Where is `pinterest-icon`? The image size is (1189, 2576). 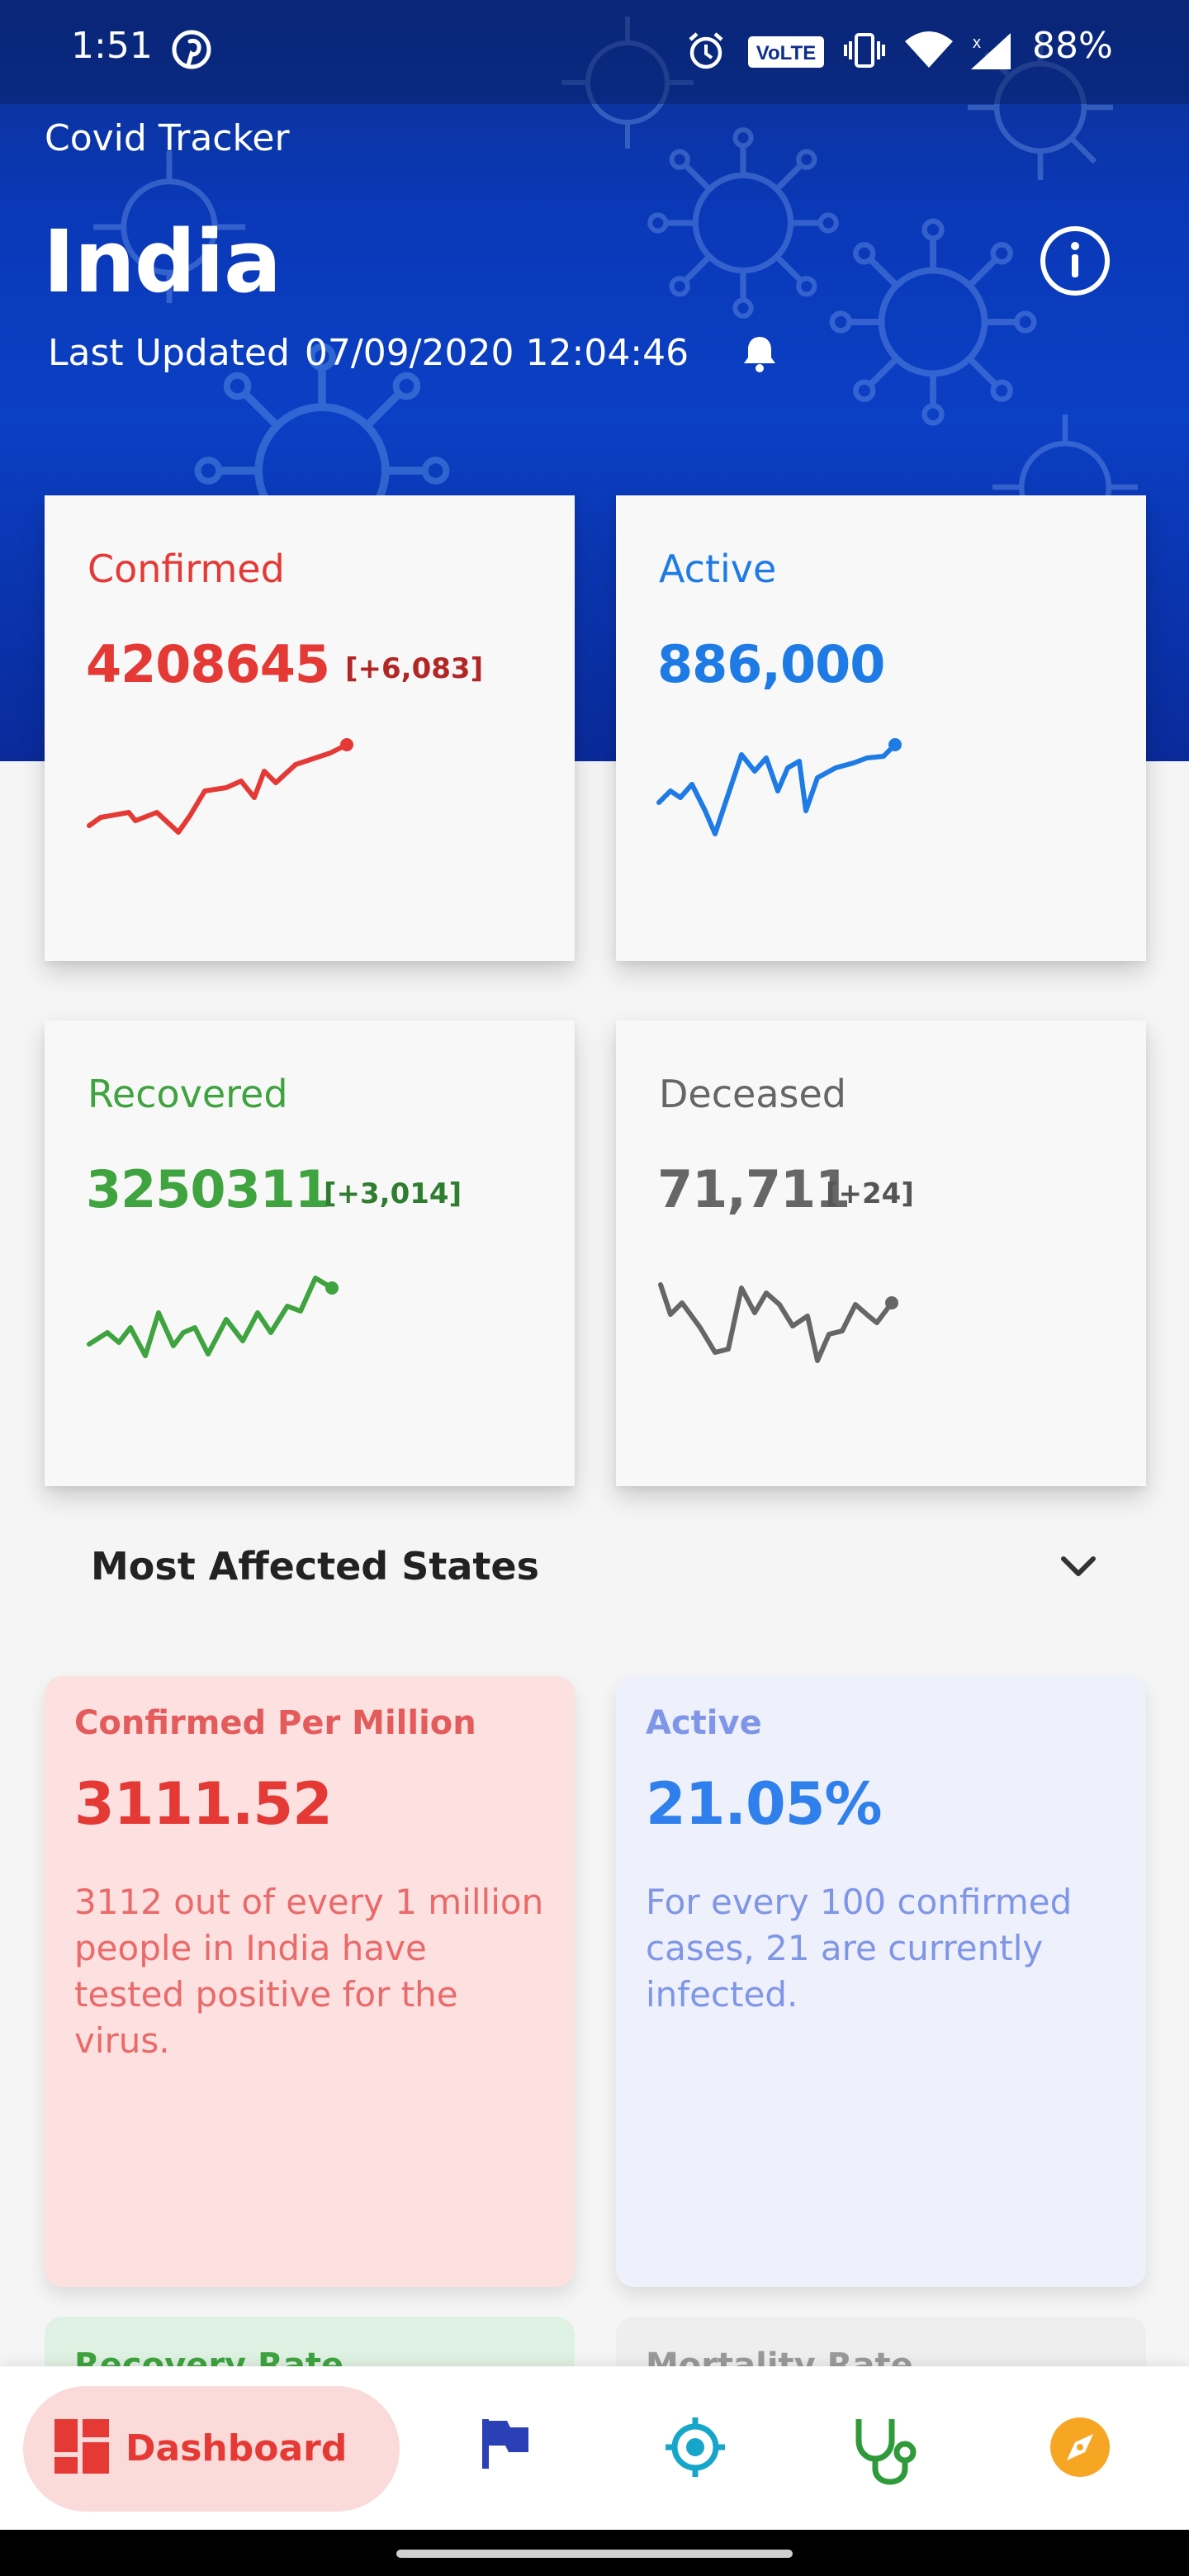
pinterest-icon is located at coordinates (191, 49).